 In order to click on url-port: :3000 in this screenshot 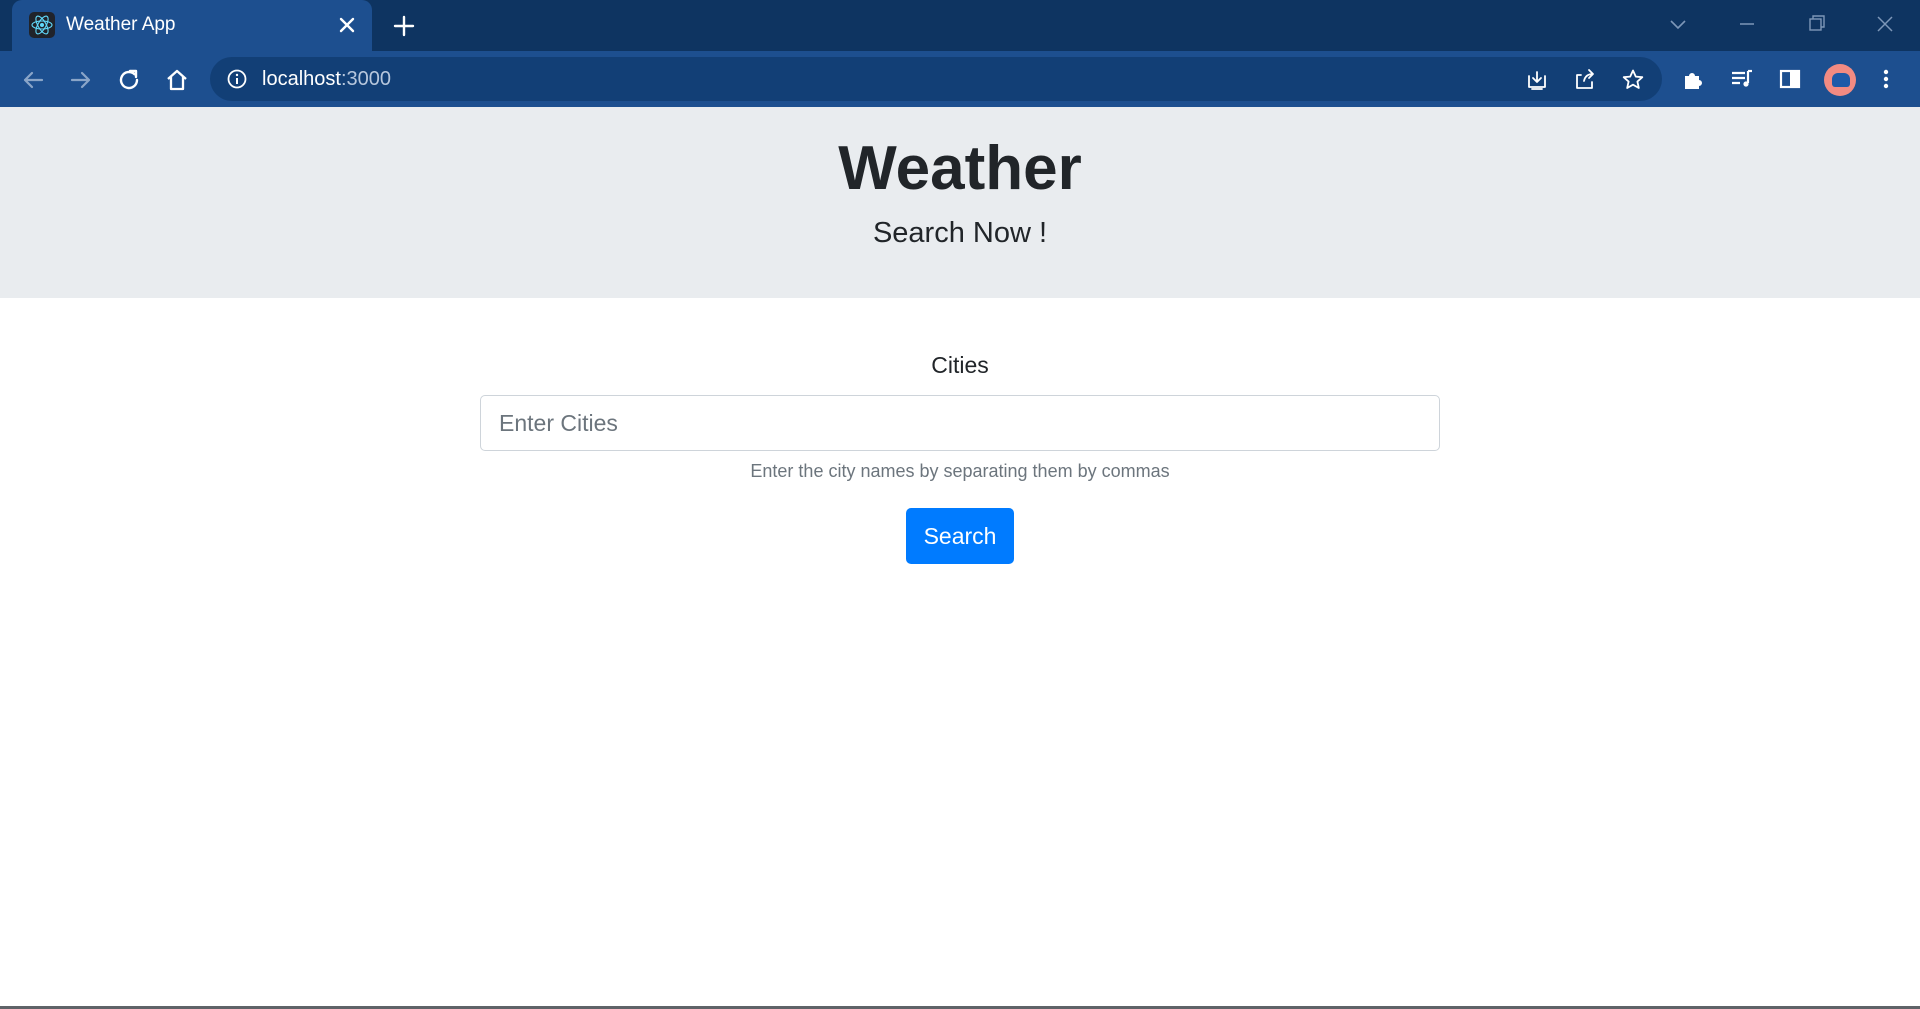, I will do `click(365, 79)`.